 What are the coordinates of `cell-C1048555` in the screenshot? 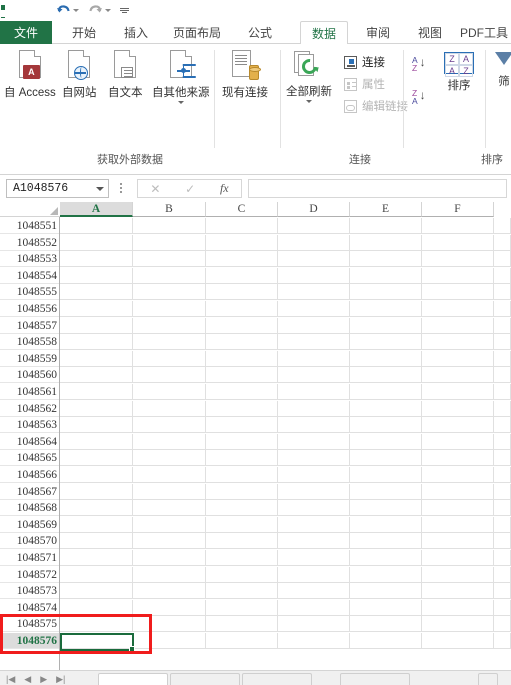 It's located at (242, 292).